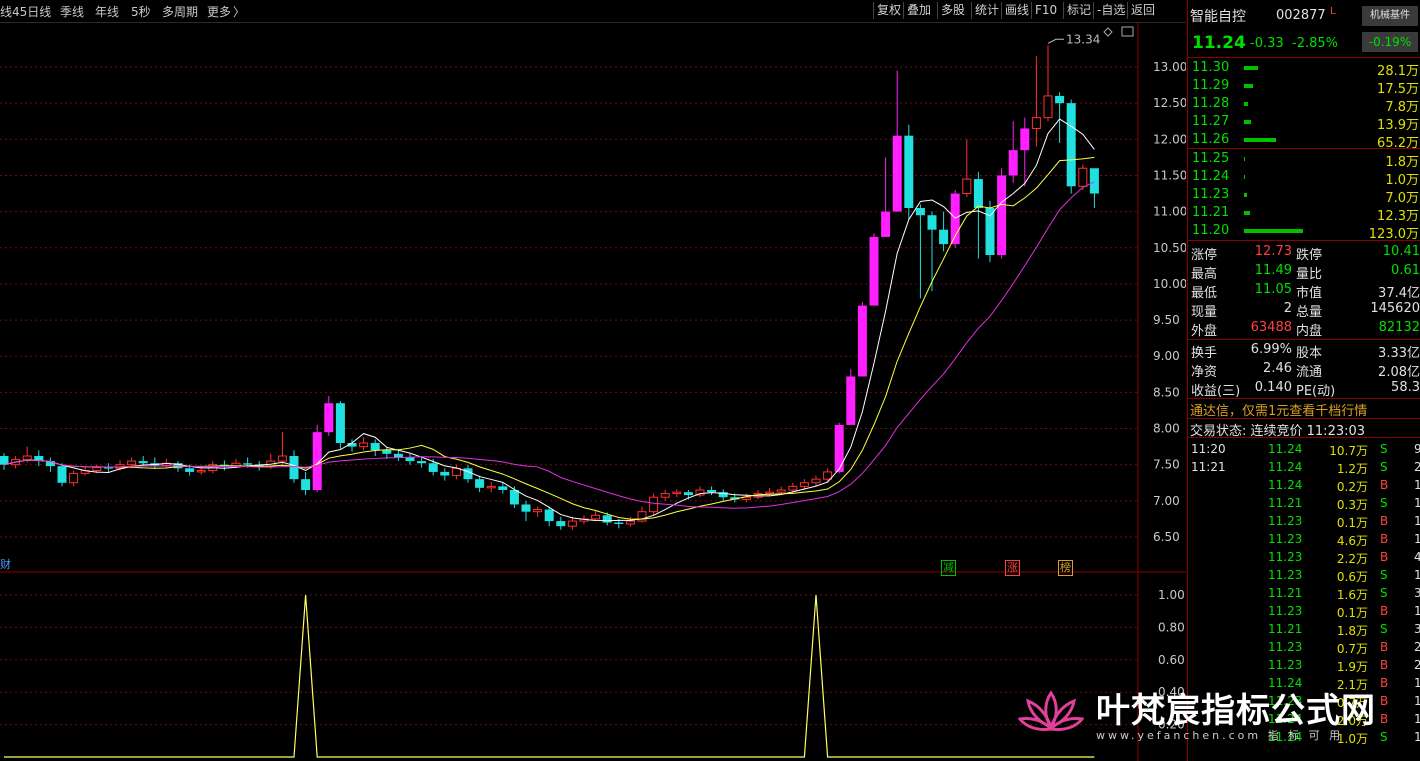 This screenshot has height=761, width=1420. I want to click on orderbook-row: 11.20 123.0万, so click(1304, 232).